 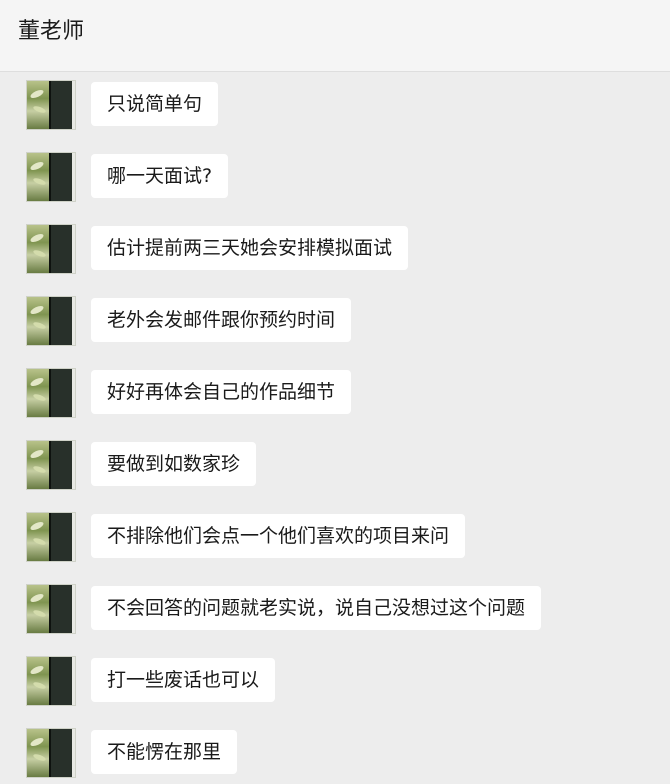 What do you see at coordinates (335, 104) in the screenshot?
I see `message-row: 只说简单句` at bounding box center [335, 104].